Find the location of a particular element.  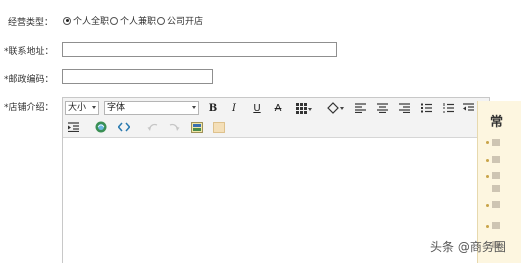

italic-button: I is located at coordinates (234, 108).